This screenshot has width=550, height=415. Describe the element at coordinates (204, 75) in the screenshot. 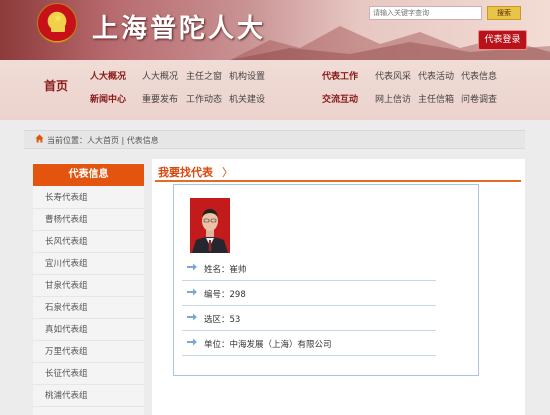

I see `nav-link-director-window: 主任之窗` at that location.